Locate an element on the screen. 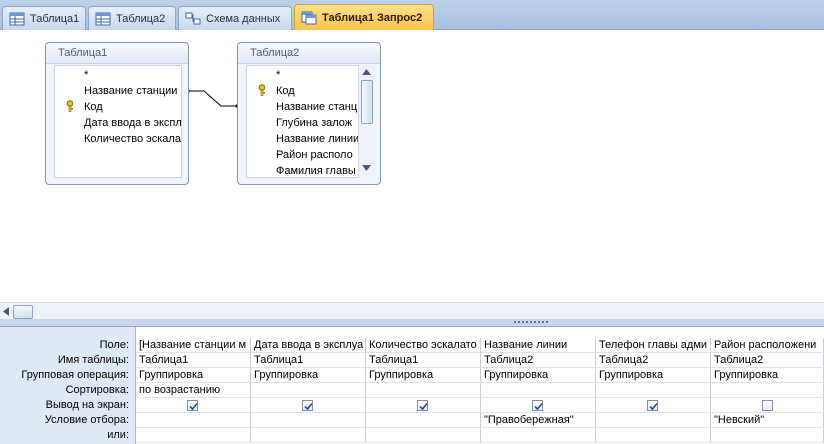 The height and width of the screenshot is (444, 824). grid-cell-criteria: "Правобережная" is located at coordinates (538, 420).